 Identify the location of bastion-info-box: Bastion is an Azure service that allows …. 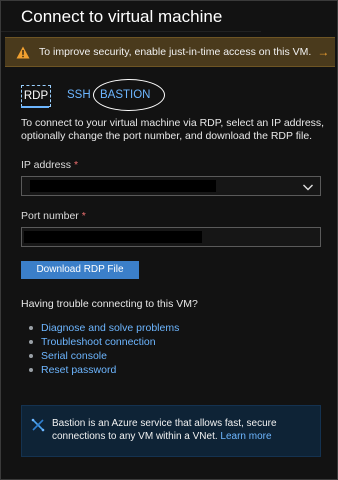
(171, 431).